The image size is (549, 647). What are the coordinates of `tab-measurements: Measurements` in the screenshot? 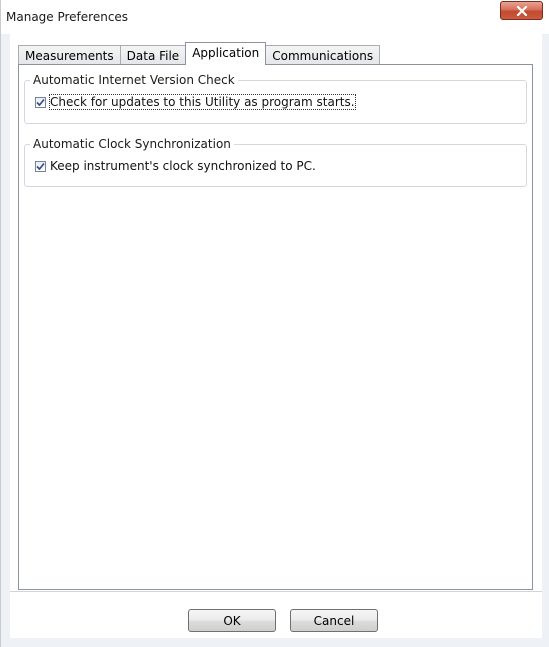 It's located at (69, 55).